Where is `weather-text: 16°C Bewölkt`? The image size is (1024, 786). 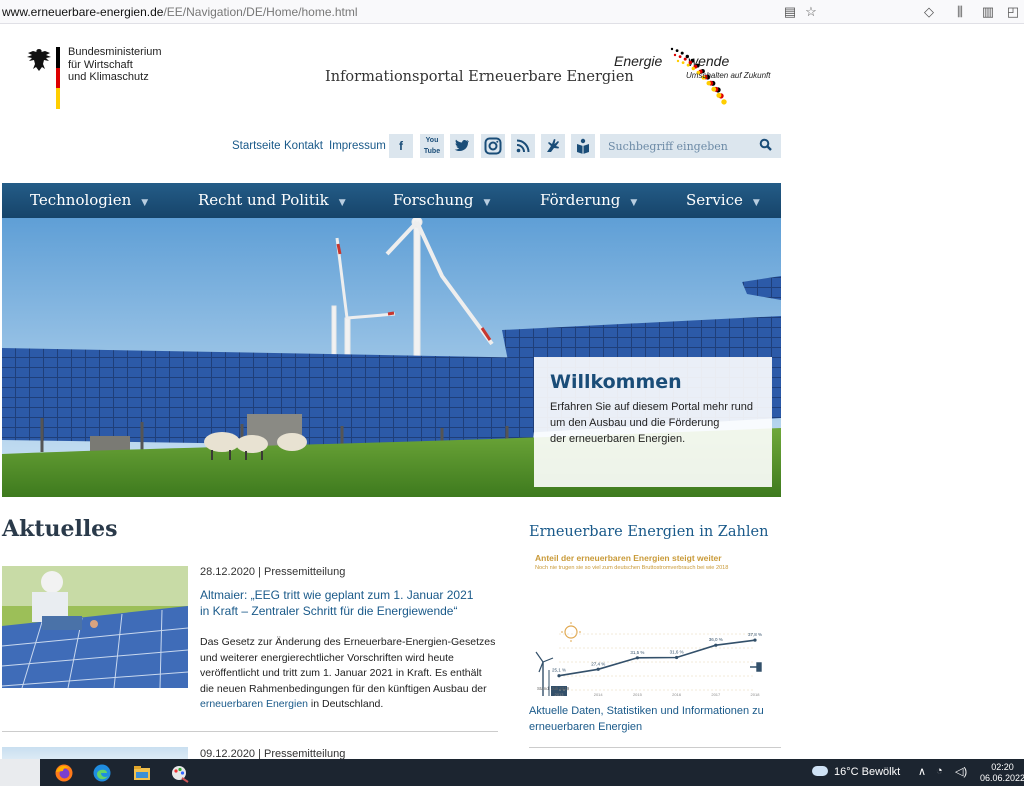
weather-text: 16°C Bewölkt is located at coordinates (867, 772).